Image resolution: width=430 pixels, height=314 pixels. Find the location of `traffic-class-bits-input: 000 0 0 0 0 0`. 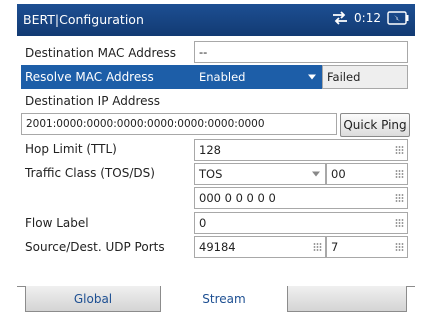

traffic-class-bits-input: 000 0 0 0 0 0 is located at coordinates (301, 198).